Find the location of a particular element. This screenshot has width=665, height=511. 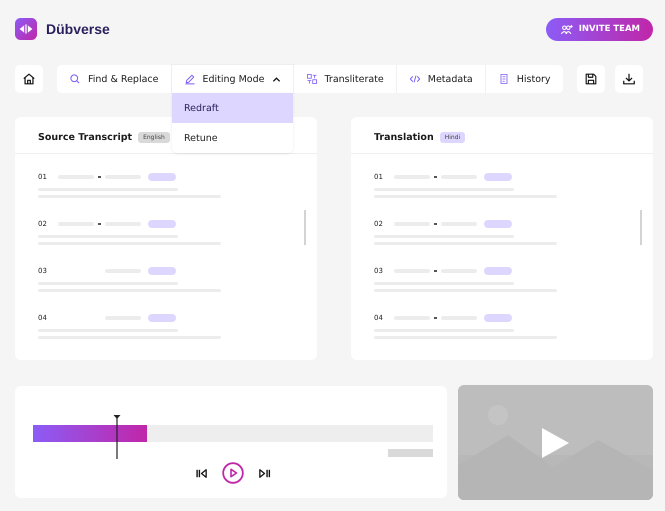

skip-forward-button is located at coordinates (264, 473).